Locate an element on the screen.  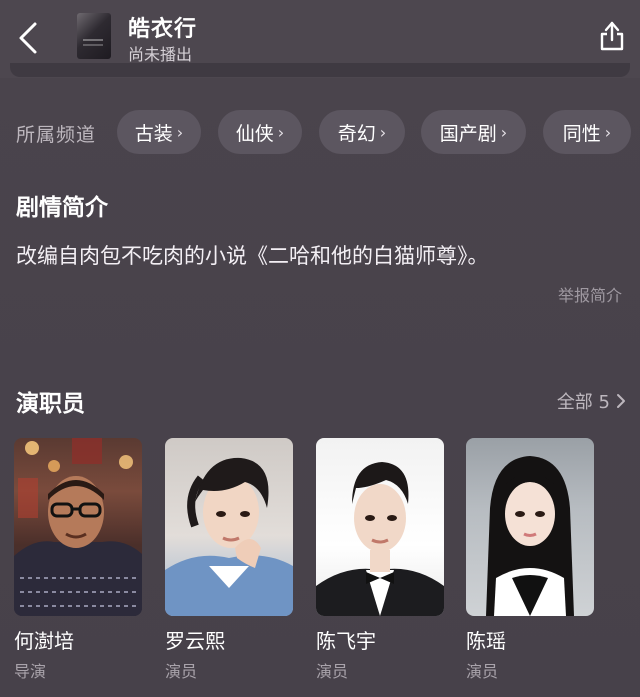
tag-xianxia: 仙侠 › is located at coordinates (260, 132).